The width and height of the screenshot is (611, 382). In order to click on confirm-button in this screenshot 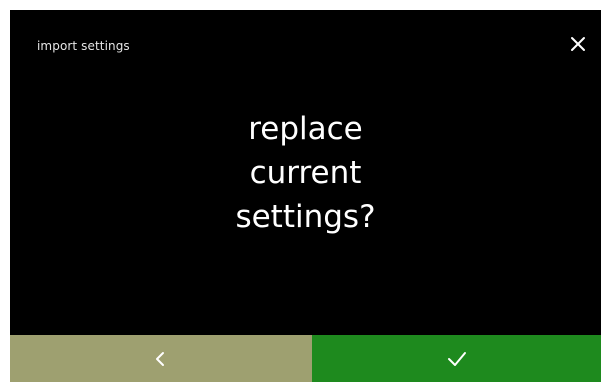, I will do `click(456, 358)`.